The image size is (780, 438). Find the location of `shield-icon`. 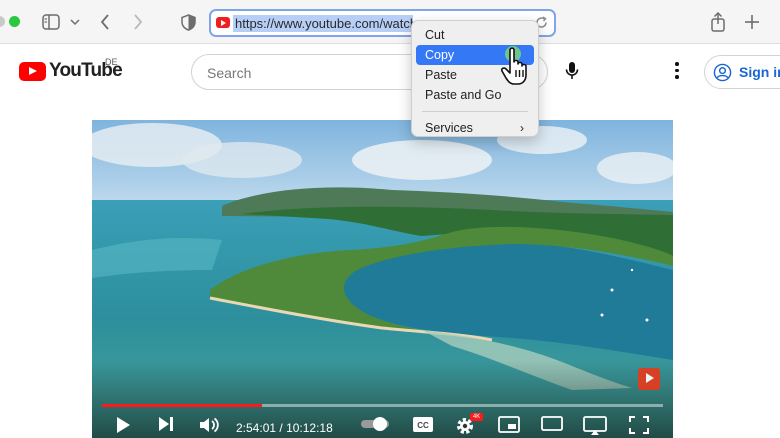

shield-icon is located at coordinates (188, 22).